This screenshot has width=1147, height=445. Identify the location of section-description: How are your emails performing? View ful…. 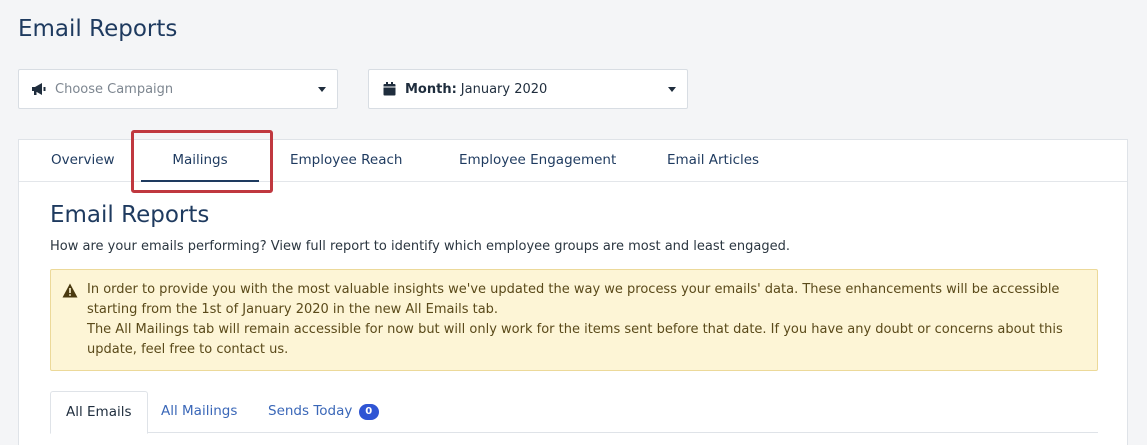
(420, 246).